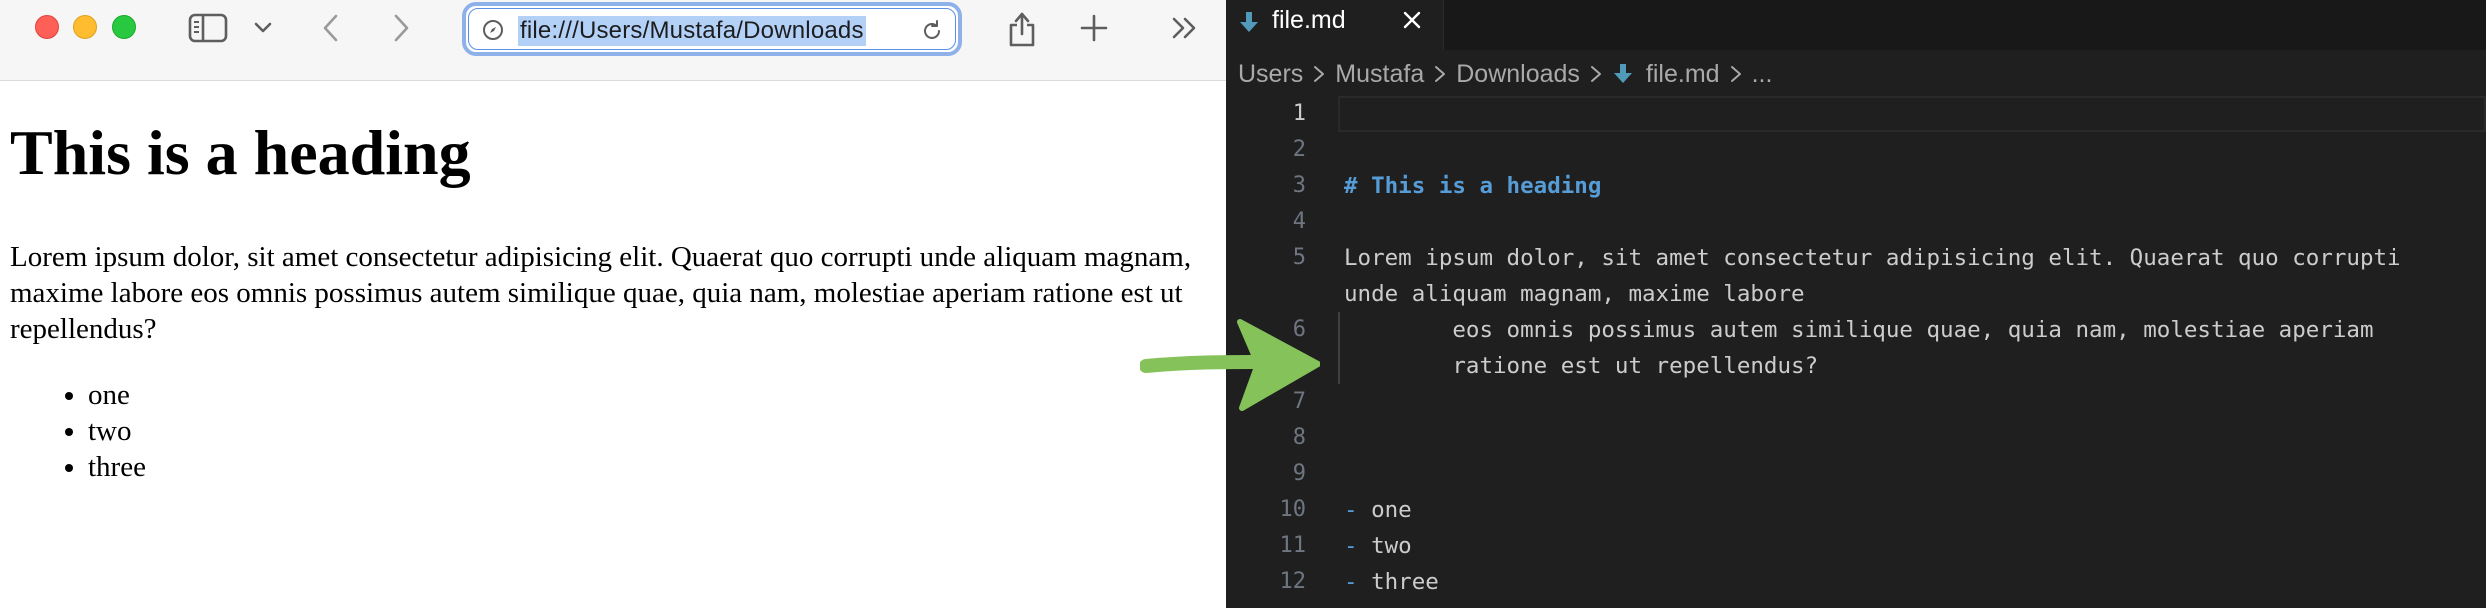  Describe the element at coordinates (1912, 114) in the screenshot. I see `current-line-highlight` at that location.